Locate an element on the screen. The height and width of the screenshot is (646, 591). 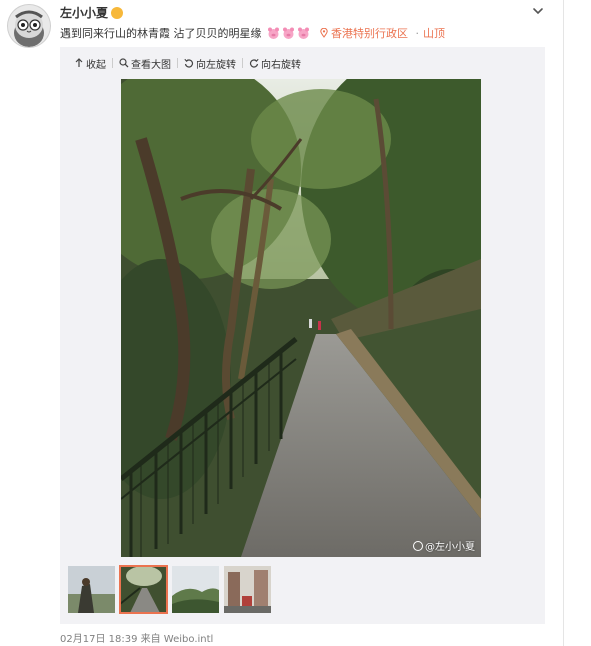
rotate-right-icon is located at coordinates (254, 63).